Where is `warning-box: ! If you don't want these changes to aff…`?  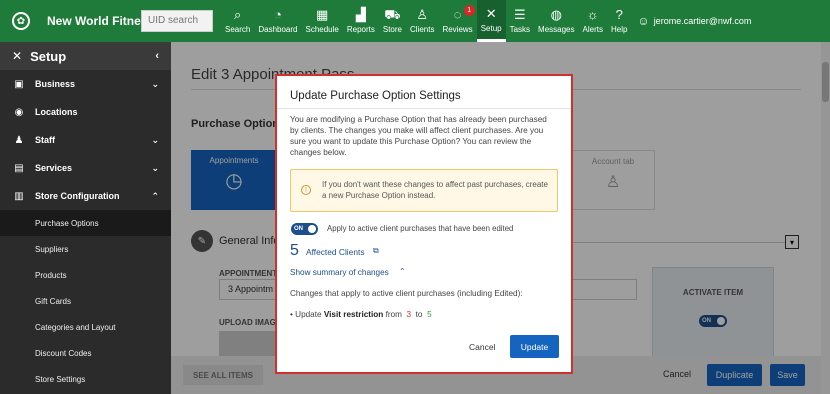
warning-box: ! If you don't want these changes to aff… is located at coordinates (424, 190).